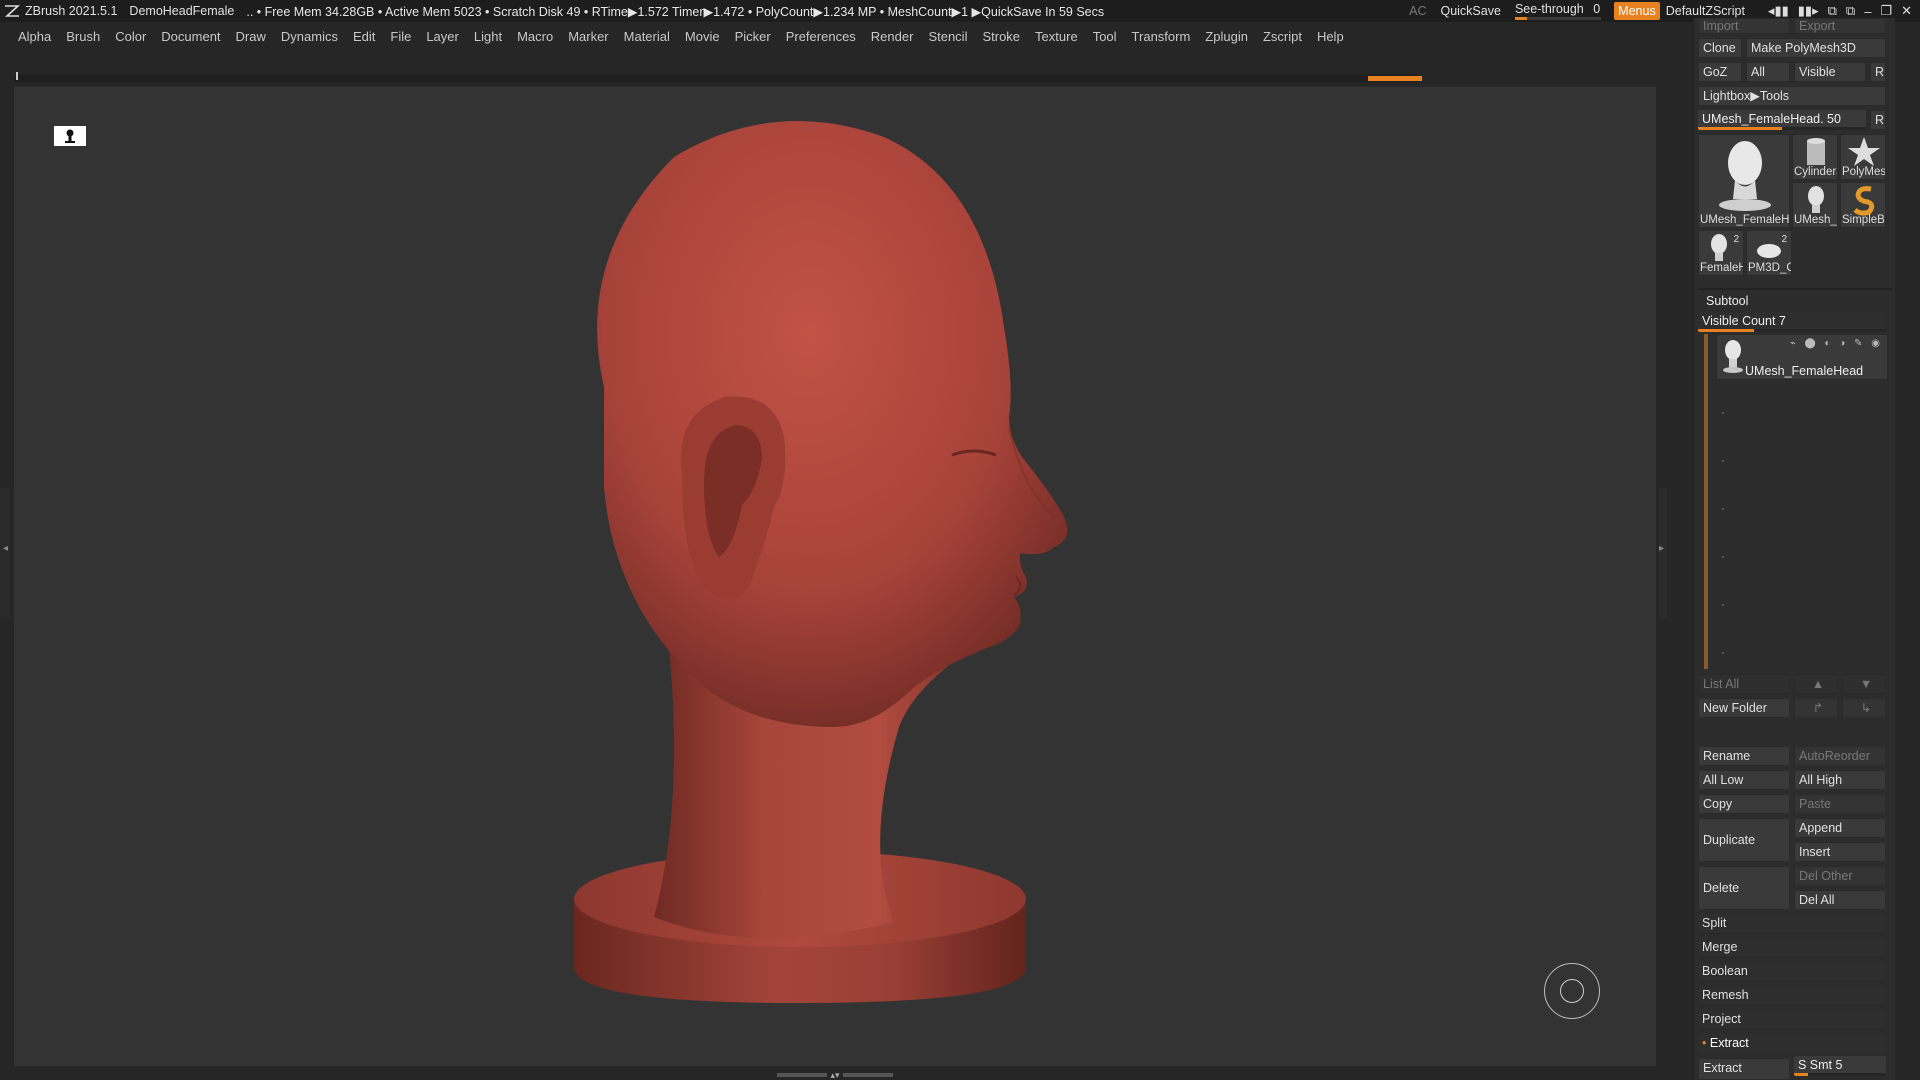  Describe the element at coordinates (251, 36) in the screenshot. I see `menu-draw: Draw` at that location.